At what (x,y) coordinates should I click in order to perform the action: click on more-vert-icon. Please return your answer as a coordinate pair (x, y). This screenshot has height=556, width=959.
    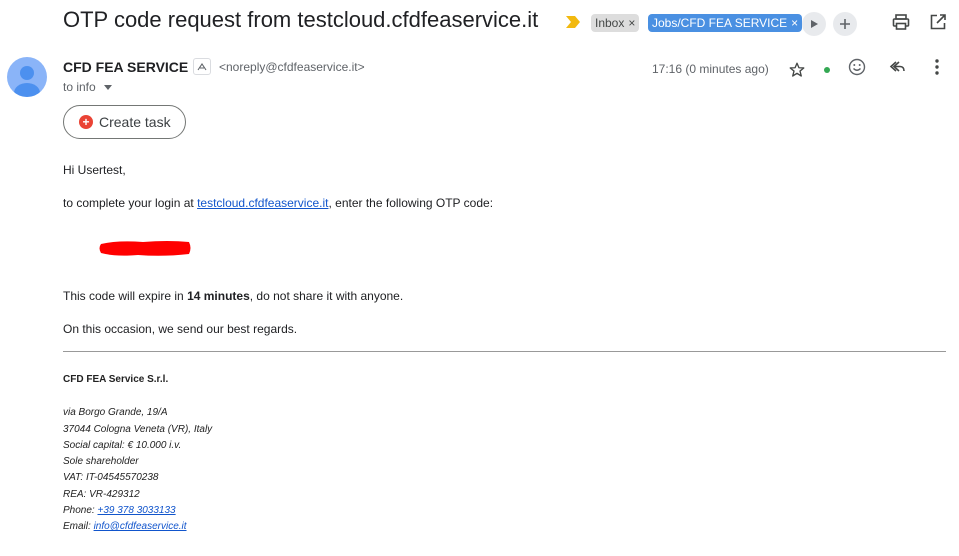
    Looking at the image, I should click on (937, 67).